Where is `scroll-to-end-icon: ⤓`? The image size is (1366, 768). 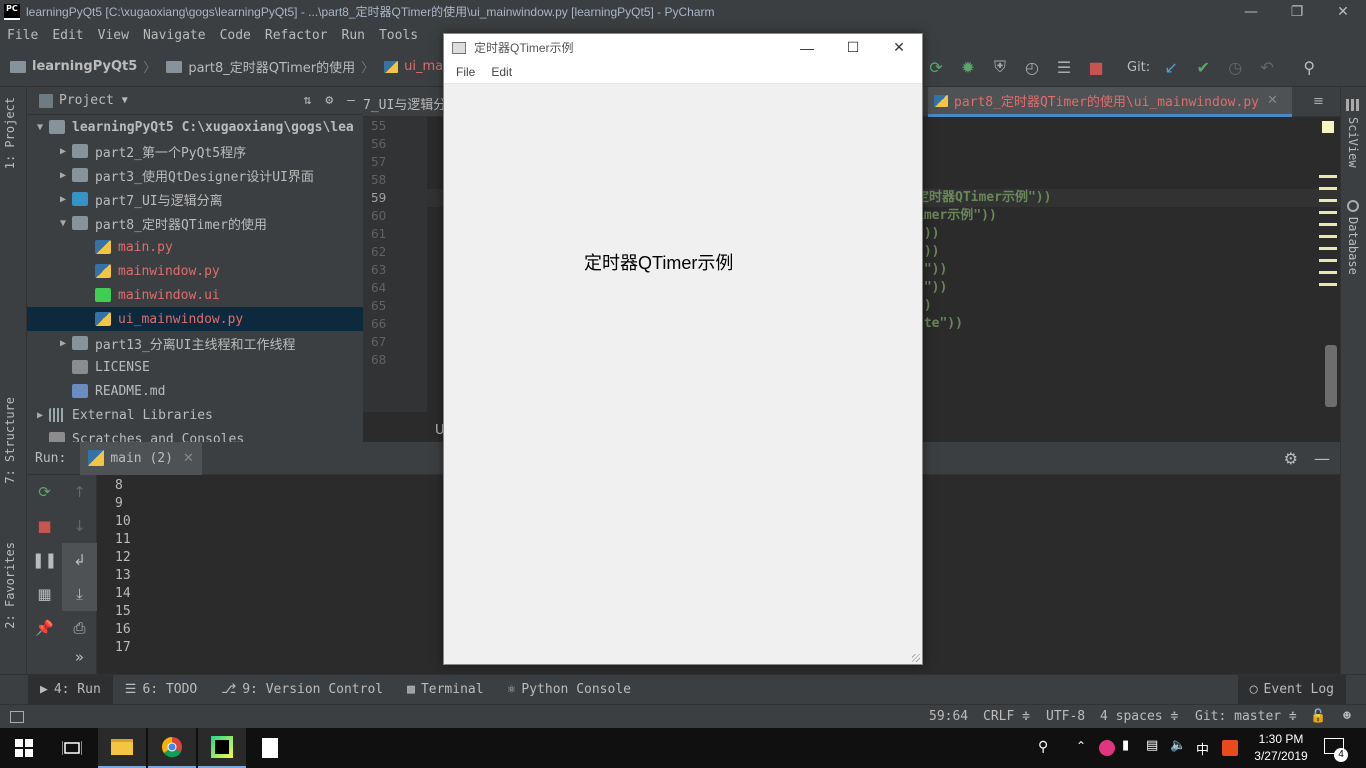
scroll-to-end-icon: ⤓ is located at coordinates (79, 594).